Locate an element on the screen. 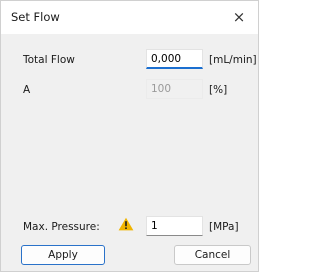 This screenshot has height=272, width=320. total-flow-input: 0,000 is located at coordinates (174, 59).